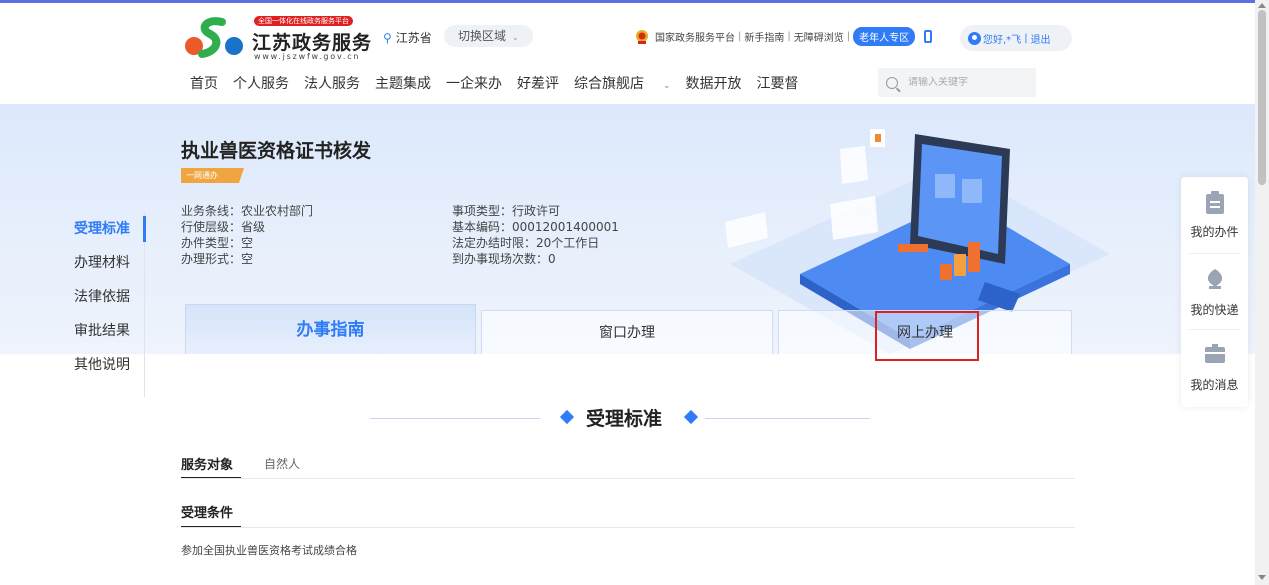 This screenshot has width=1269, height=585. I want to click on heading-line-right, so click(787, 418).